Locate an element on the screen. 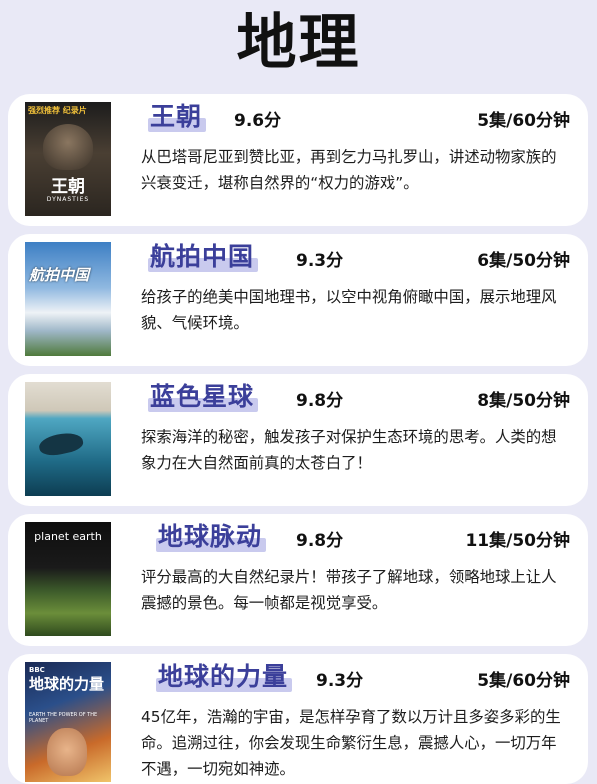 Image resolution: width=597 pixels, height=784 pixels. page-title: 地理 is located at coordinates (298, 43).